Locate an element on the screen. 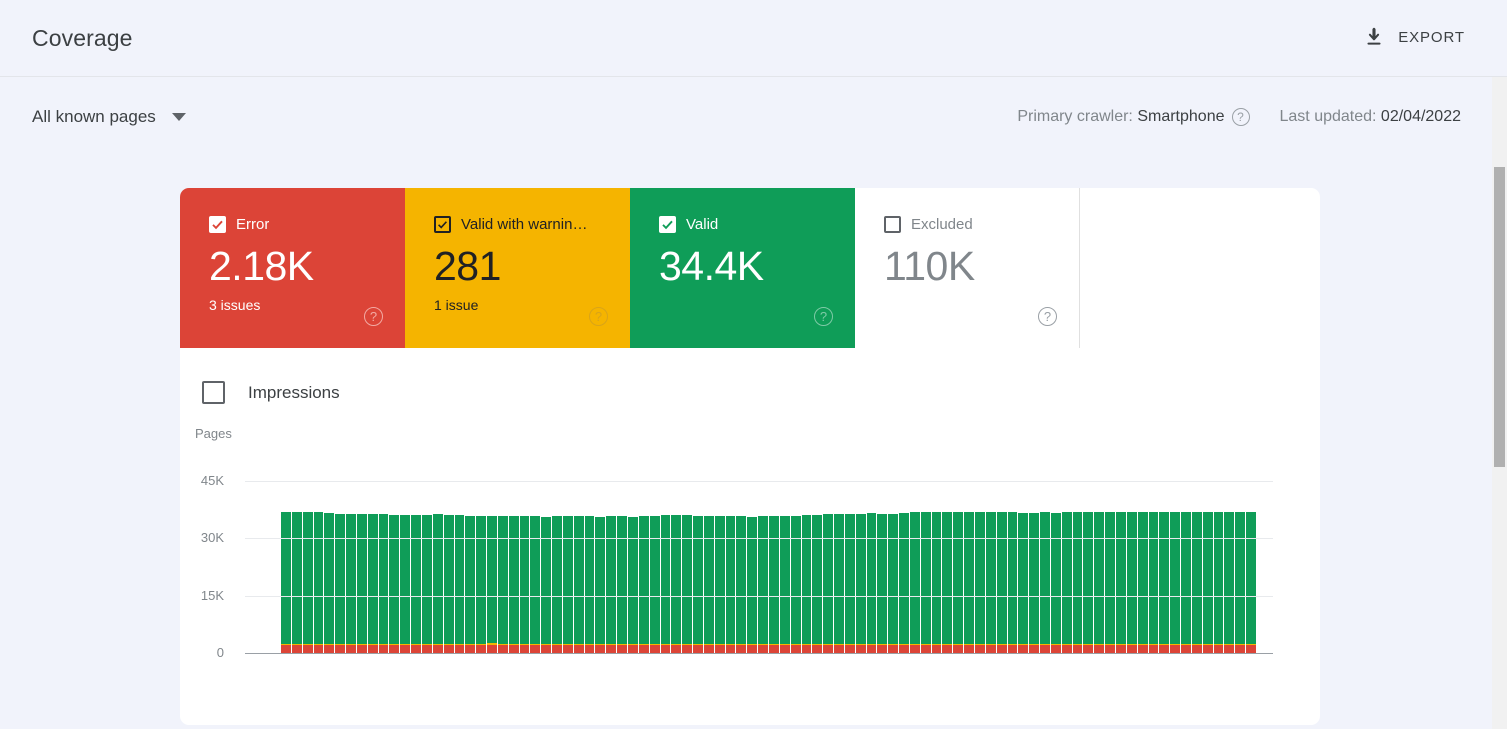  export-button: EXPORT is located at coordinates (1414, 37).